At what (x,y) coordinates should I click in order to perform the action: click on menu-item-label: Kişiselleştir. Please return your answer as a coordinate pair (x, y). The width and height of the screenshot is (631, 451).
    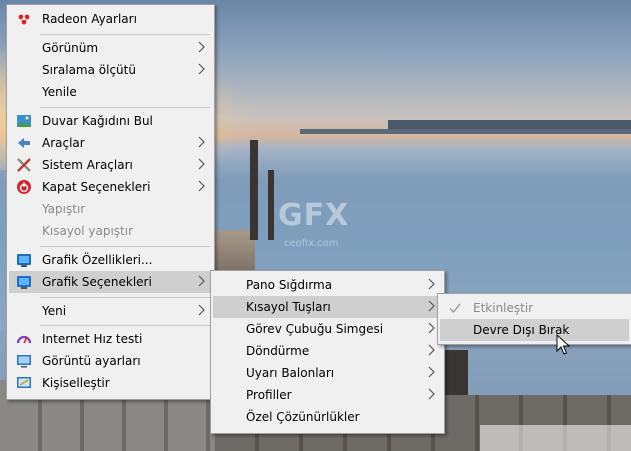
    Looking at the image, I should click on (76, 383).